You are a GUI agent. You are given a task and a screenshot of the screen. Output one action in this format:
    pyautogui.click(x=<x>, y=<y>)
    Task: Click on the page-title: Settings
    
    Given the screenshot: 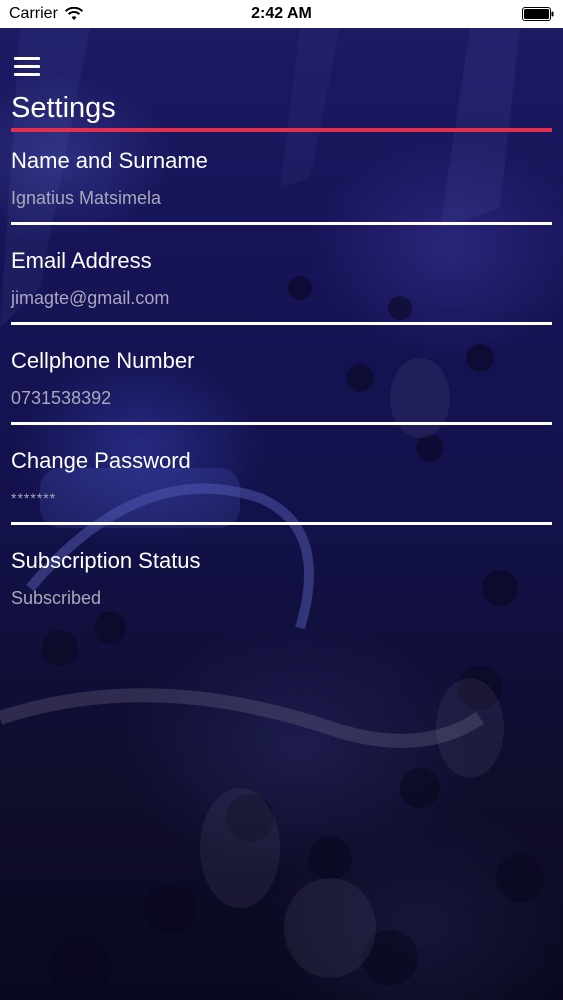 What is the action you would take?
    pyautogui.click(x=63, y=108)
    